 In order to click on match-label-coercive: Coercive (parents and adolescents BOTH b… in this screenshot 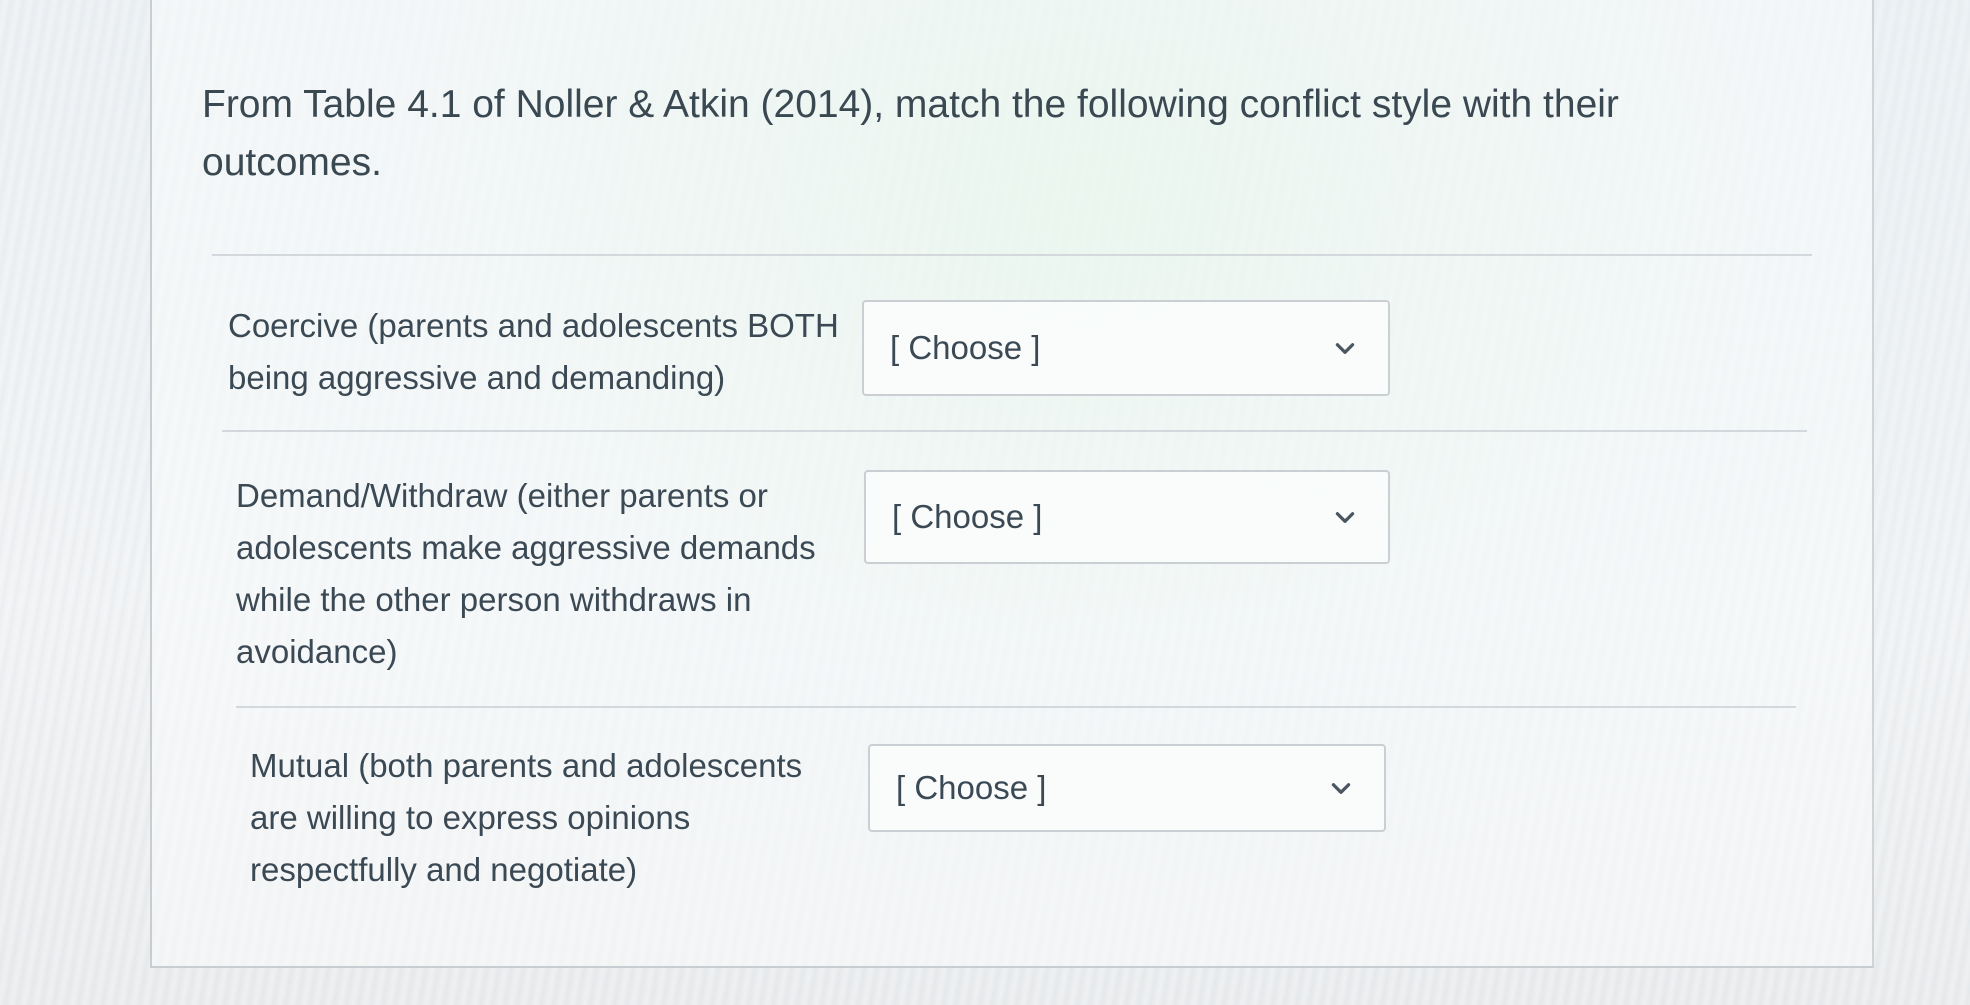, I will do `click(533, 351)`.